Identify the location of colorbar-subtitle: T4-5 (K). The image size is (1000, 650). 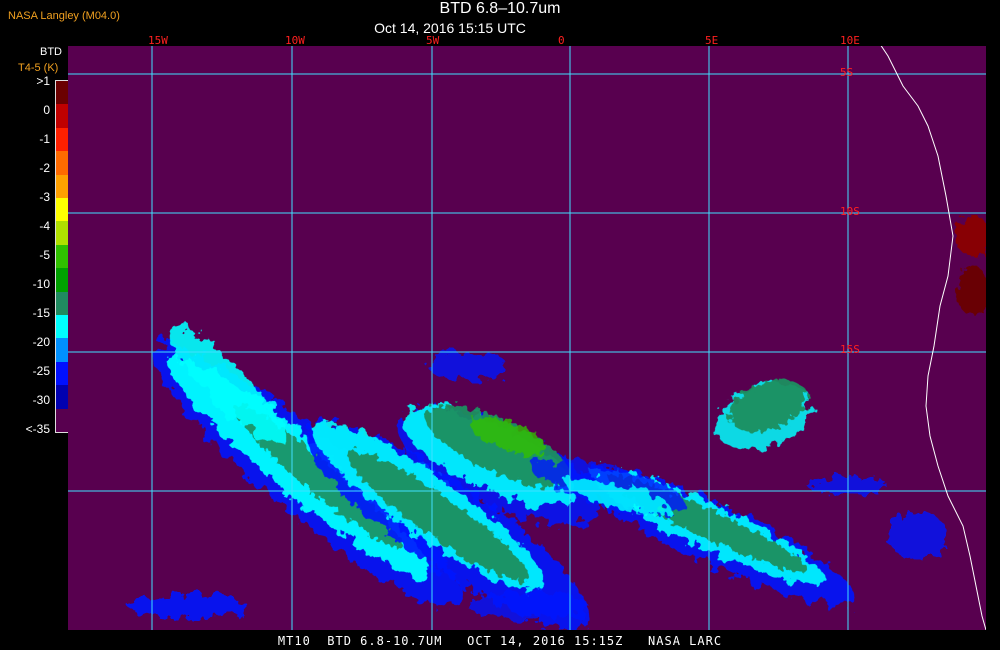
(38, 68).